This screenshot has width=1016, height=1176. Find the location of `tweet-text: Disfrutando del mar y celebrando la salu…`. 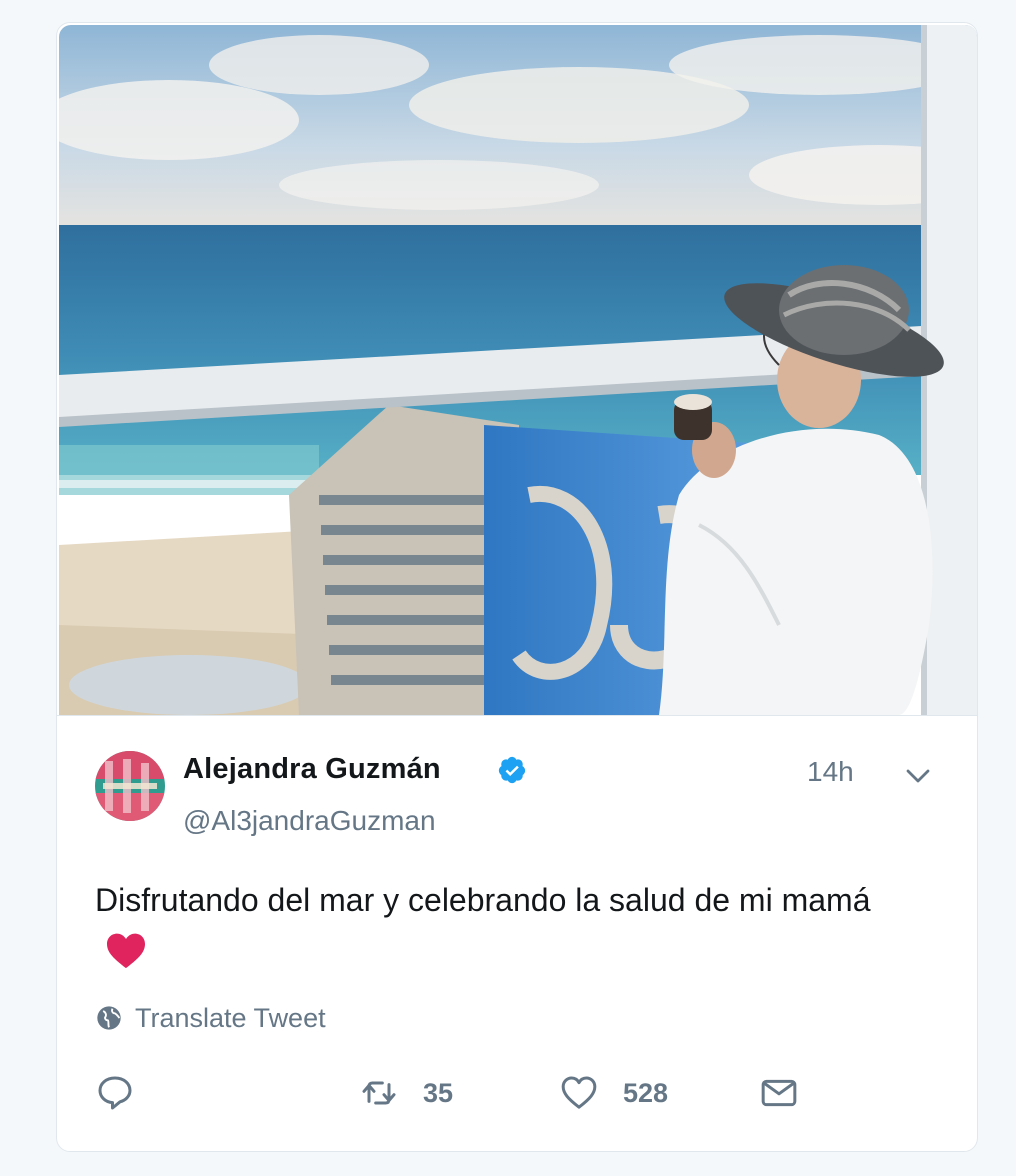

tweet-text: Disfrutando del mar y celebrando la salu… is located at coordinates (505, 925).